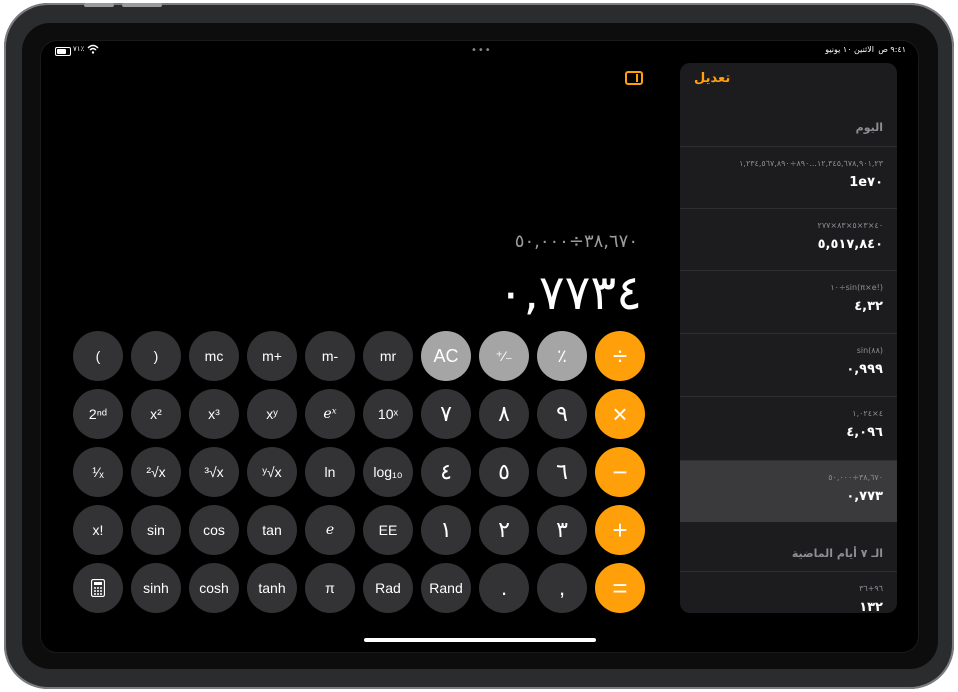 This screenshot has width=958, height=692. Describe the element at coordinates (866, 182) in the screenshot. I see `history-result: 1e٧٠` at that location.